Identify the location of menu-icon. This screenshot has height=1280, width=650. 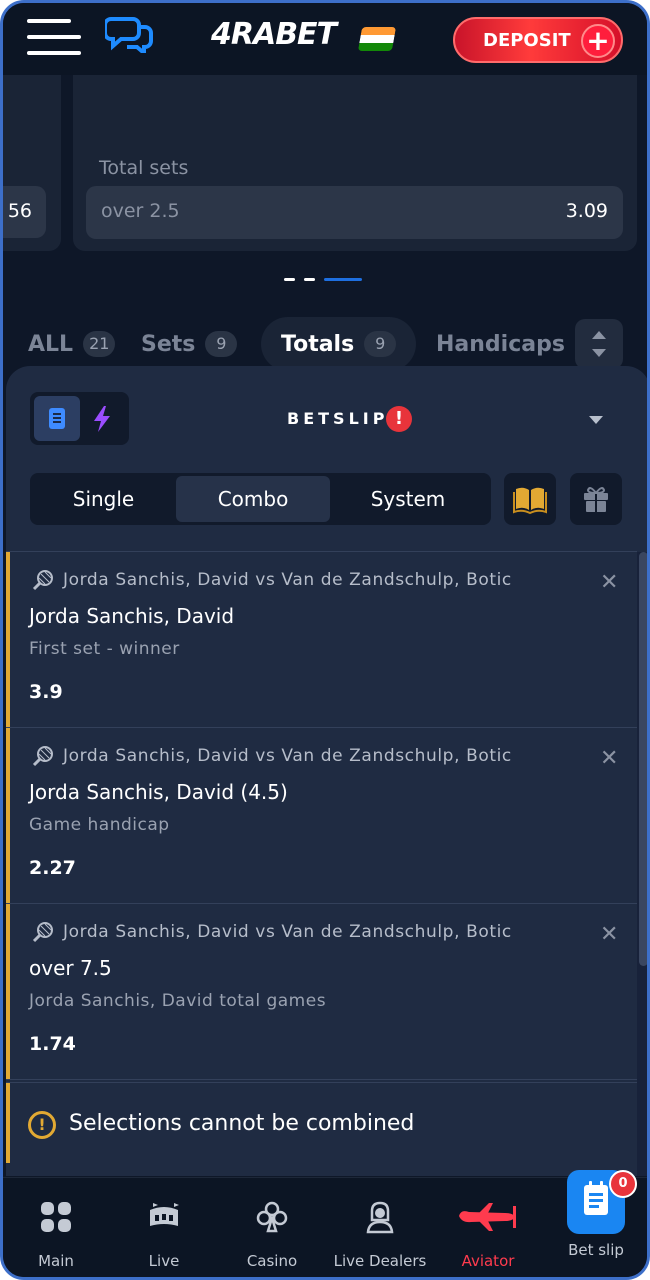
(54, 38).